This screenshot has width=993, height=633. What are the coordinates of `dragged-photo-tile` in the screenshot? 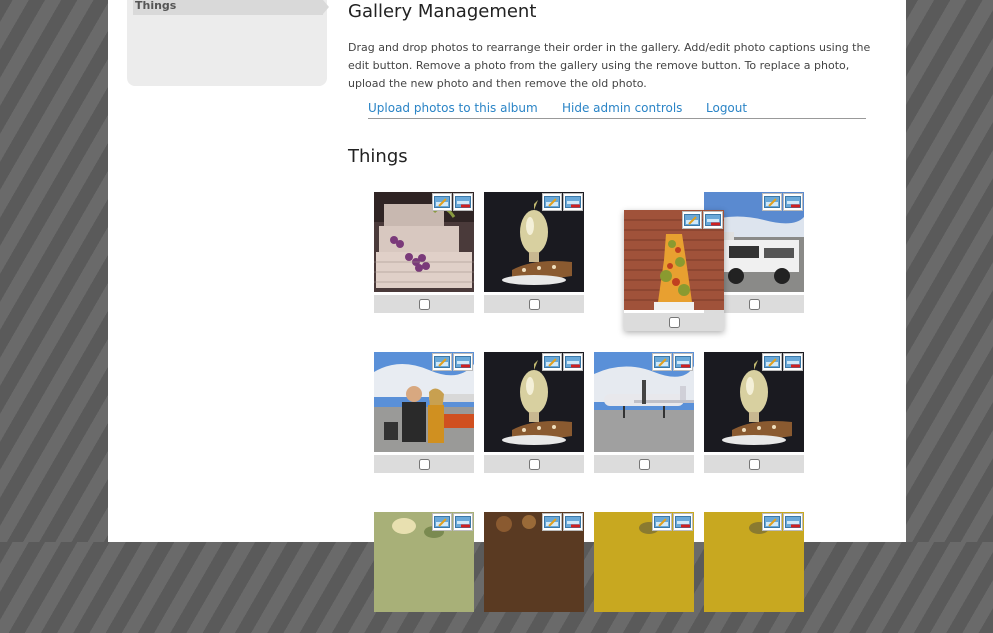 It's located at (674, 270).